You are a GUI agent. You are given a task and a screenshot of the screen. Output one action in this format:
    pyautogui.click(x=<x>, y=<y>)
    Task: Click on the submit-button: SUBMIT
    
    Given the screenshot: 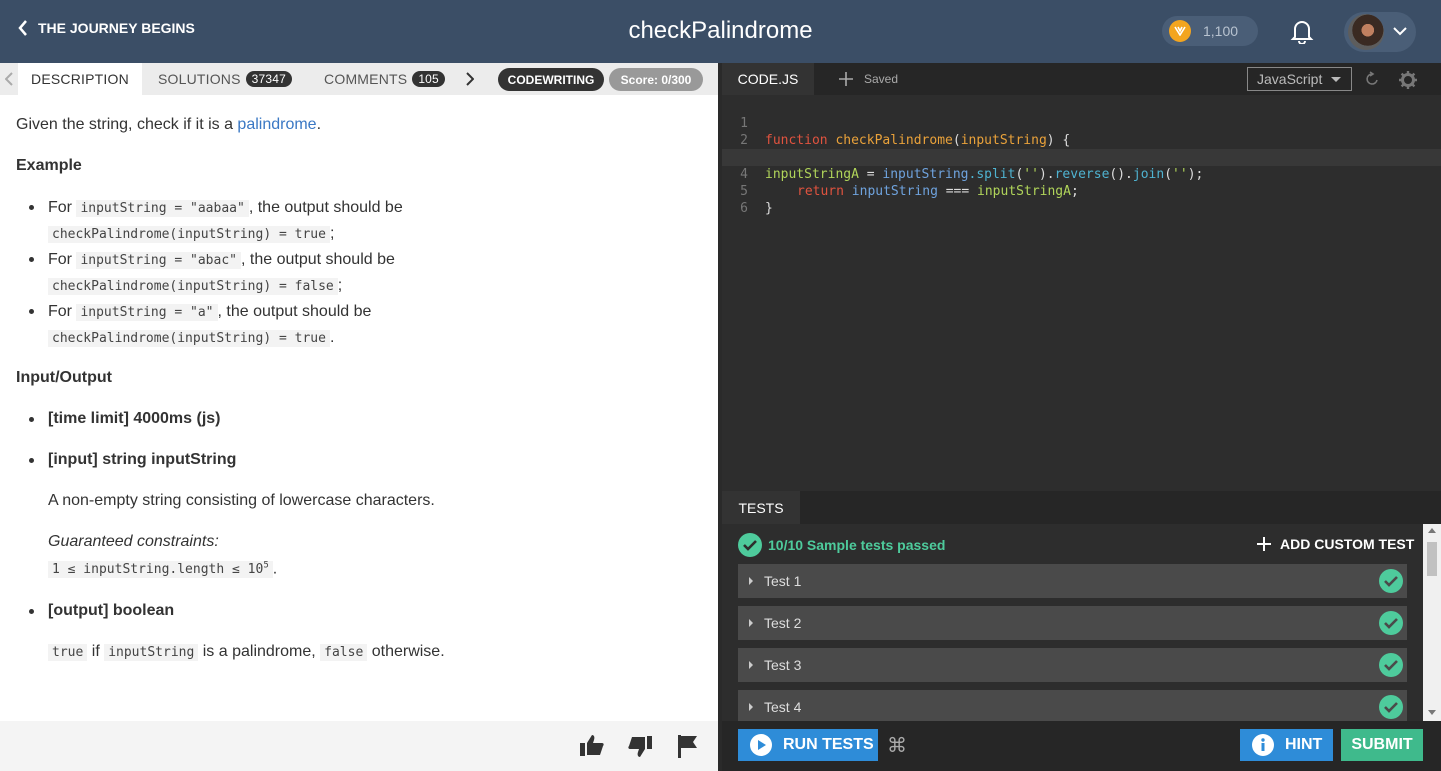 What is the action you would take?
    pyautogui.click(x=1382, y=745)
    